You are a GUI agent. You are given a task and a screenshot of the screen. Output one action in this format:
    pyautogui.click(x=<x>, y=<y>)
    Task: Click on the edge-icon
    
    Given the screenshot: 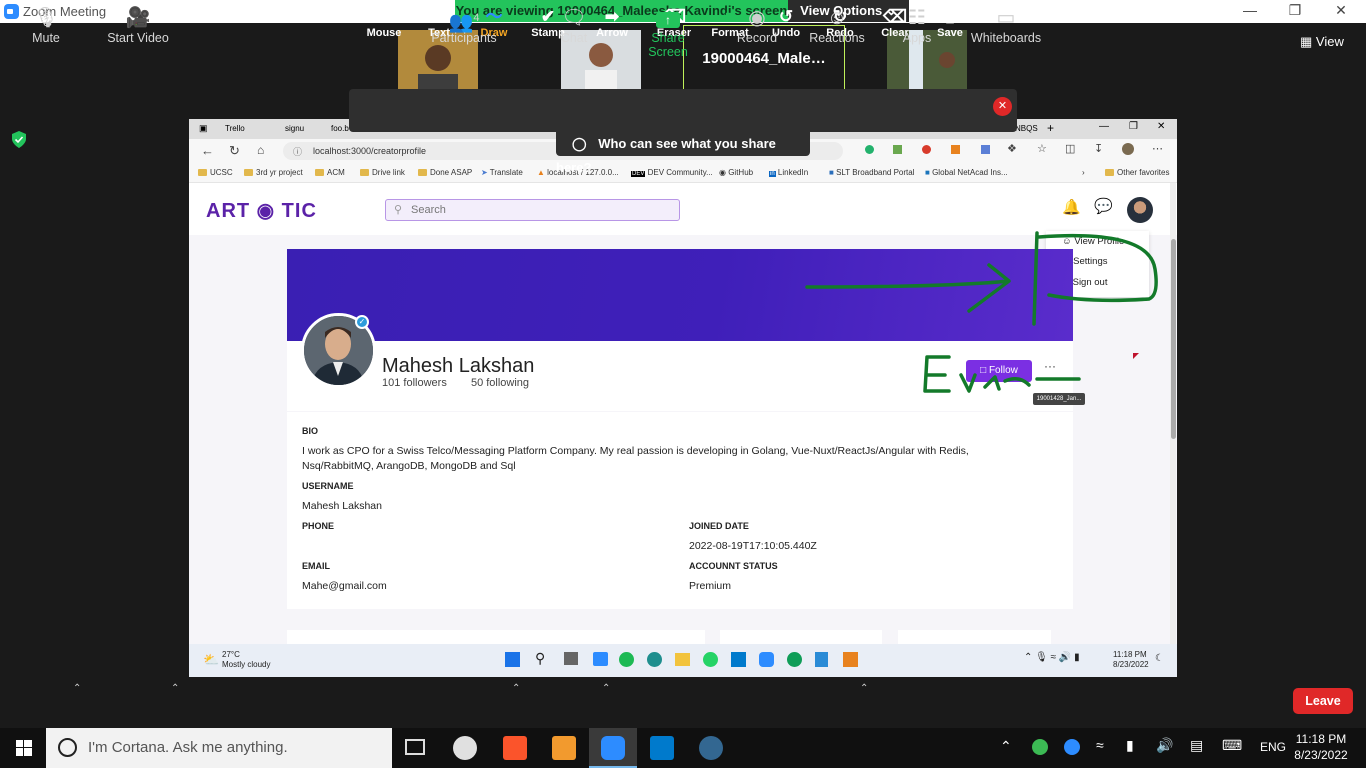 What is the action you would take?
    pyautogui.click(x=654, y=659)
    